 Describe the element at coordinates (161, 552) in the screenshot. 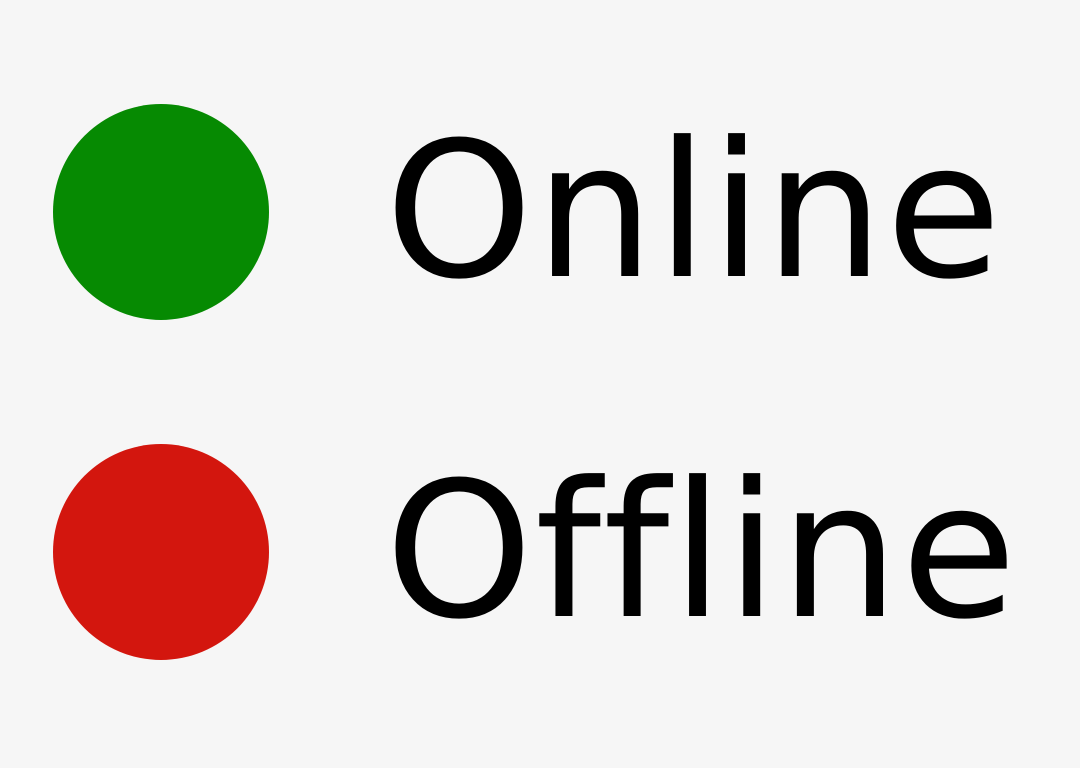

I see `red-status-dot-icon` at that location.